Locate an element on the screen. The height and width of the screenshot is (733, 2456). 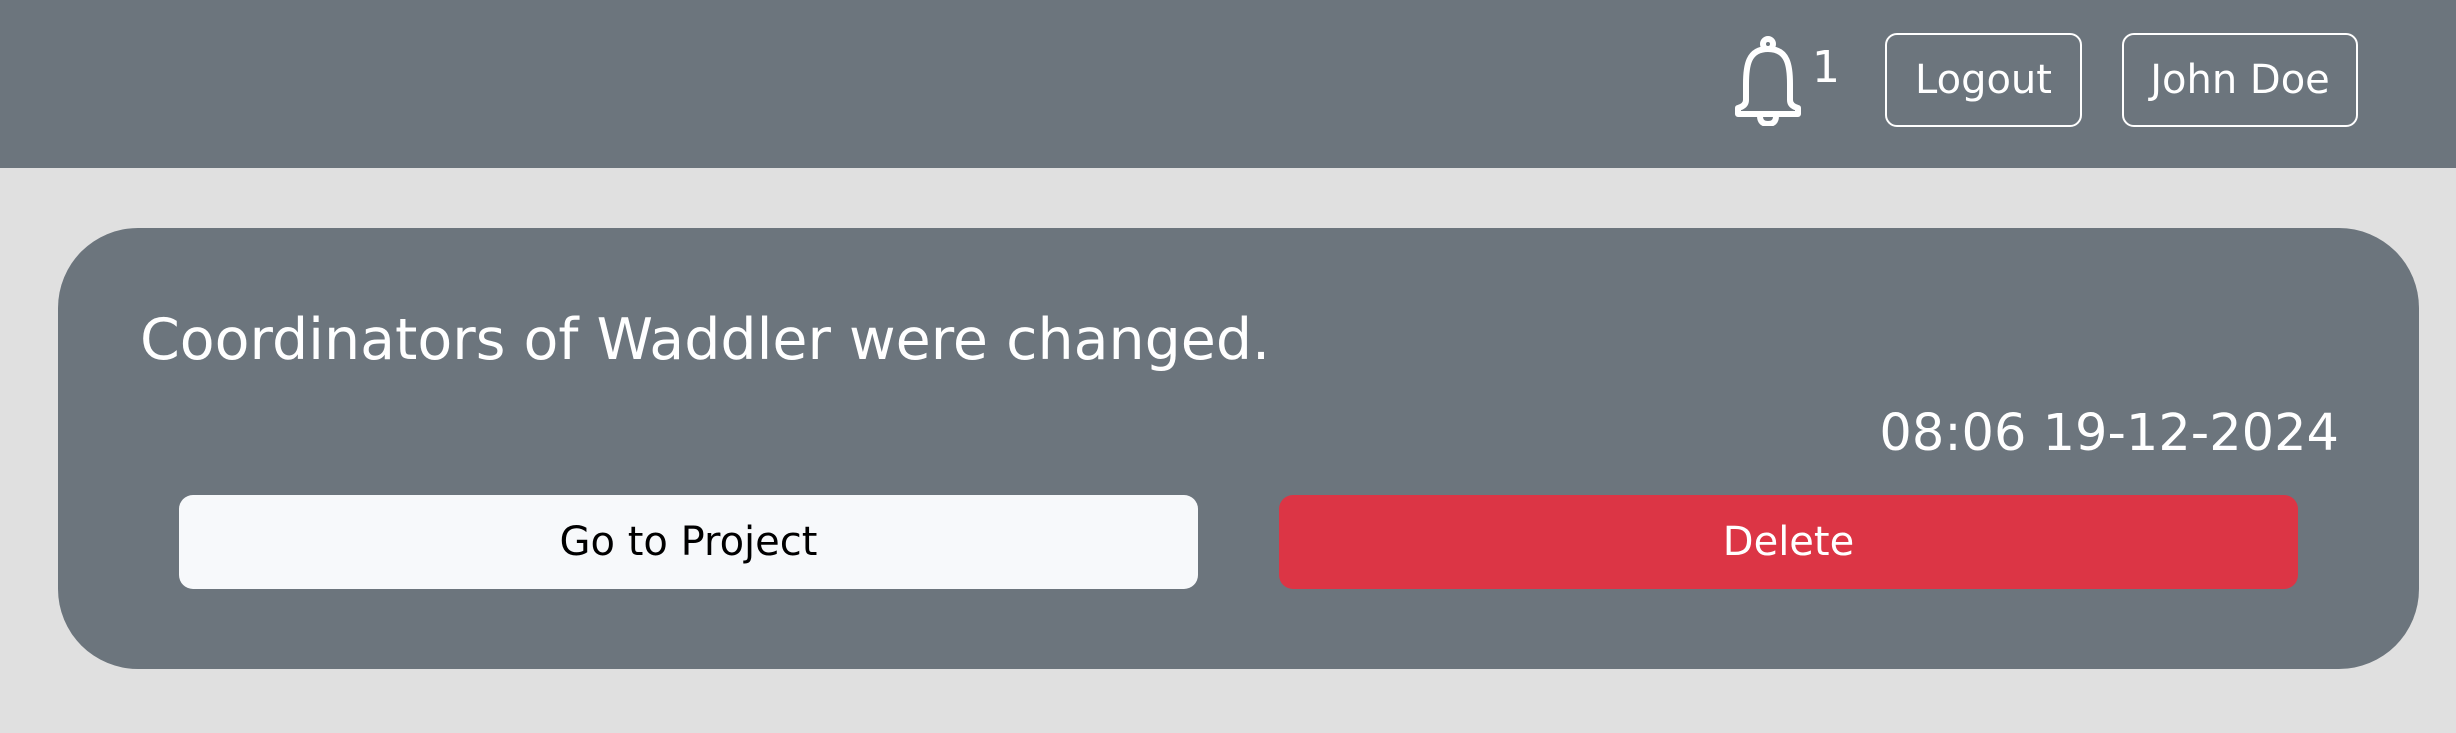
notification-count-badge: 1 is located at coordinates (1826, 67).